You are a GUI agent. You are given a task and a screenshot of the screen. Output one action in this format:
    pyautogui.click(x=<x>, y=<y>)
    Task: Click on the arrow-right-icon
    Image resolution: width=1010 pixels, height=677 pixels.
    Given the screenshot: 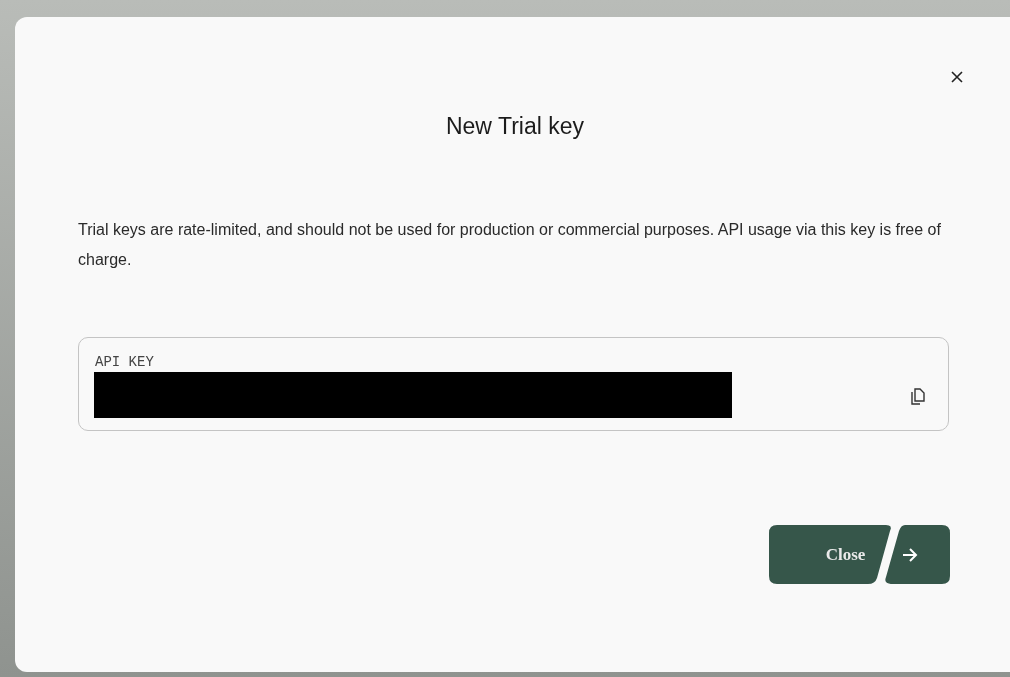 What is the action you would take?
    pyautogui.click(x=910, y=554)
    